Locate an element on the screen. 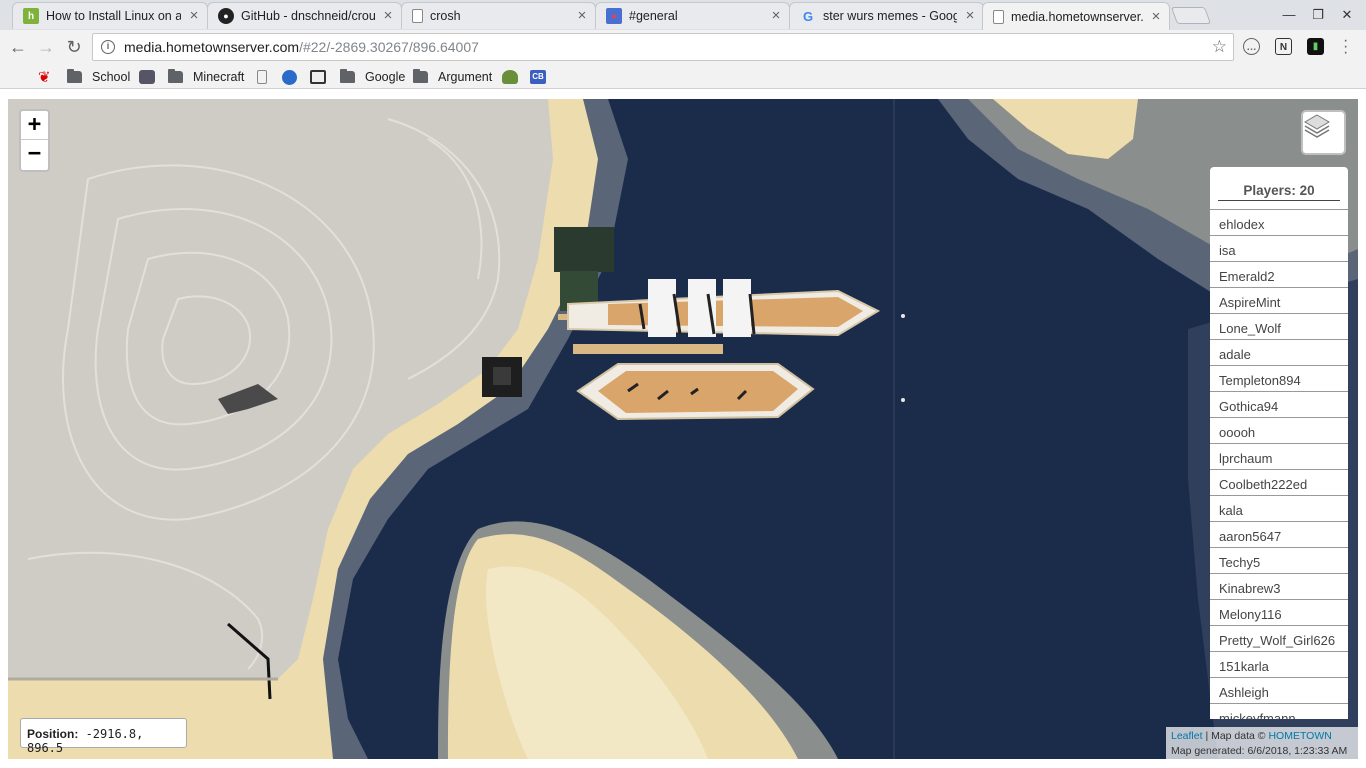  player-list-item: Coolbeth222ed is located at coordinates (1279, 483).